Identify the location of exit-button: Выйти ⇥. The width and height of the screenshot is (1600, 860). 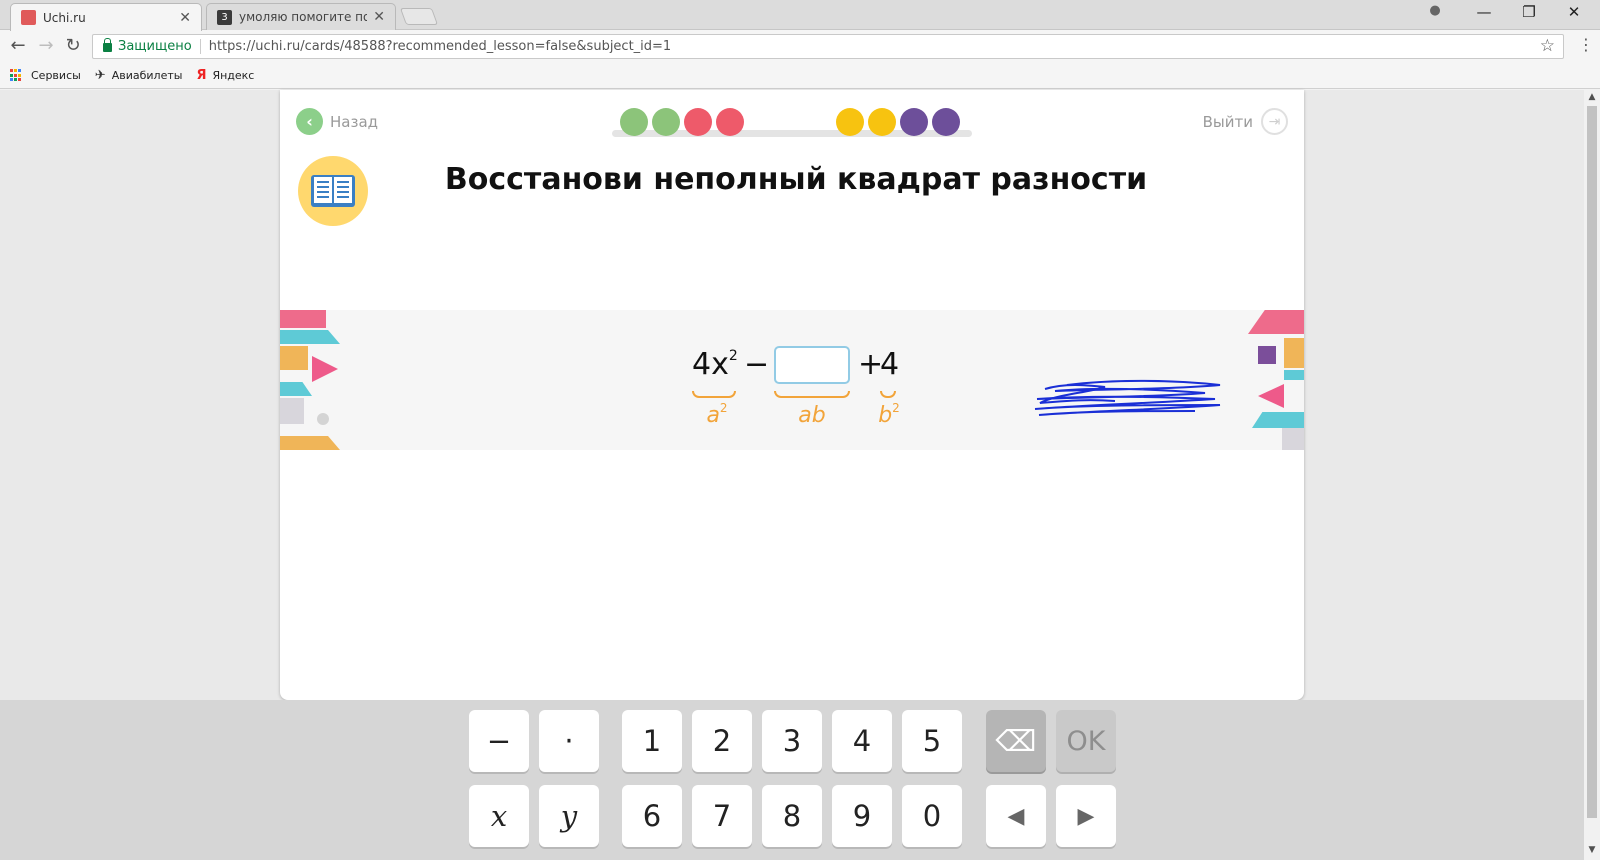
(1245, 121).